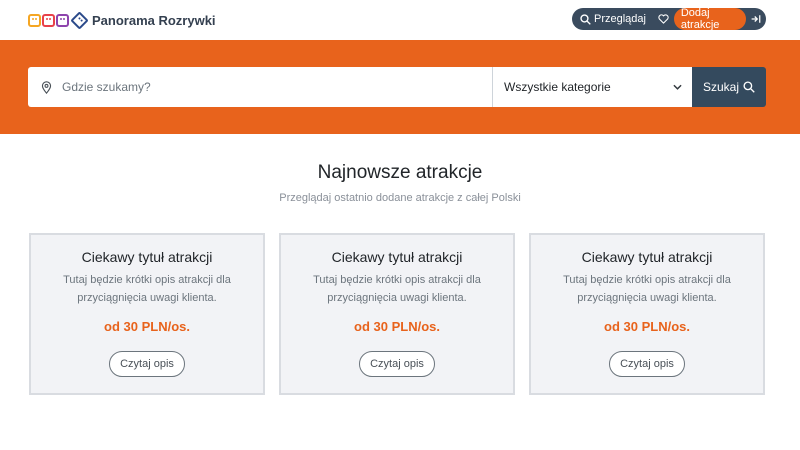  What do you see at coordinates (721, 87) in the screenshot?
I see `search-button-label: Szukaj` at bounding box center [721, 87].